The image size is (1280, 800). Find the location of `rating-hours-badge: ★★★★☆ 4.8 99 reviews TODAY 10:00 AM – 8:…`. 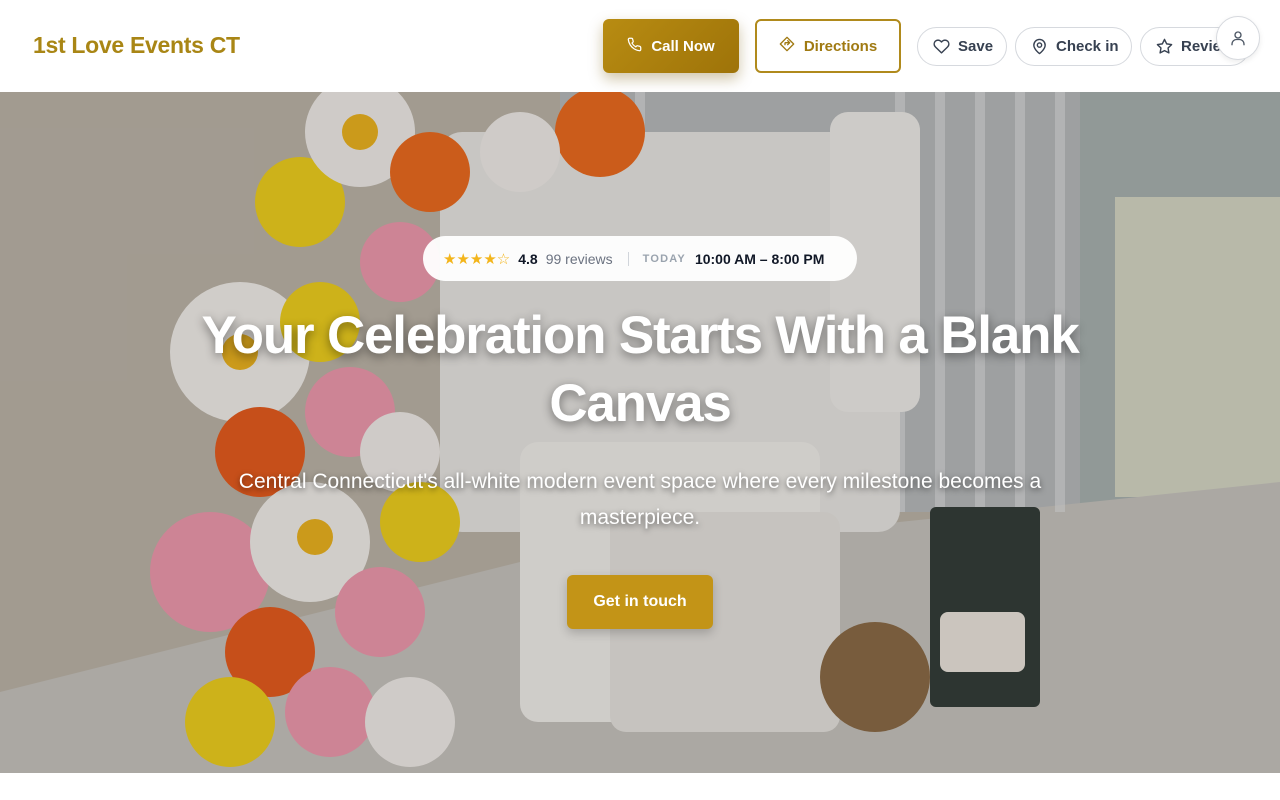

rating-hours-badge: ★★★★☆ 4.8 99 reviews TODAY 10:00 AM – 8:… is located at coordinates (640, 258).